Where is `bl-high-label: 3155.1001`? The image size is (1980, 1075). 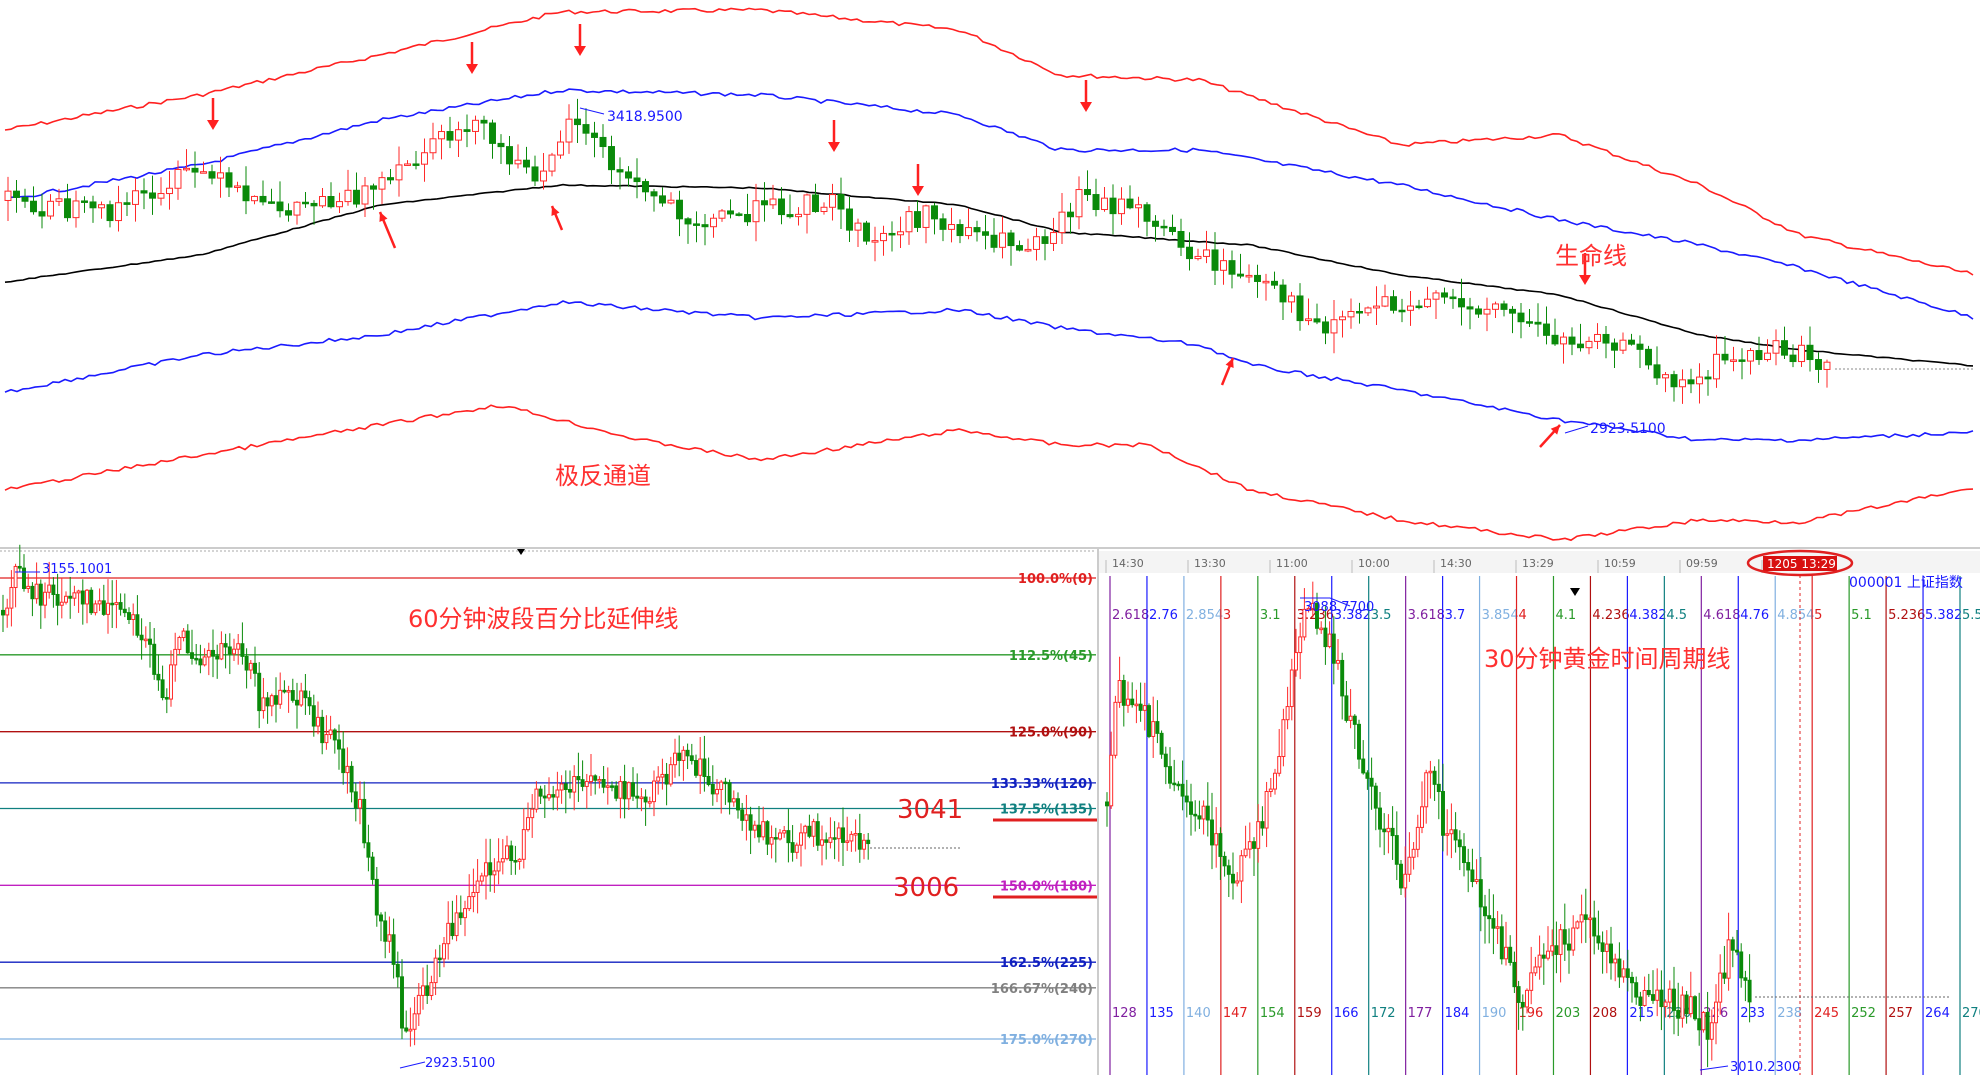 bl-high-label: 3155.1001 is located at coordinates (77, 569).